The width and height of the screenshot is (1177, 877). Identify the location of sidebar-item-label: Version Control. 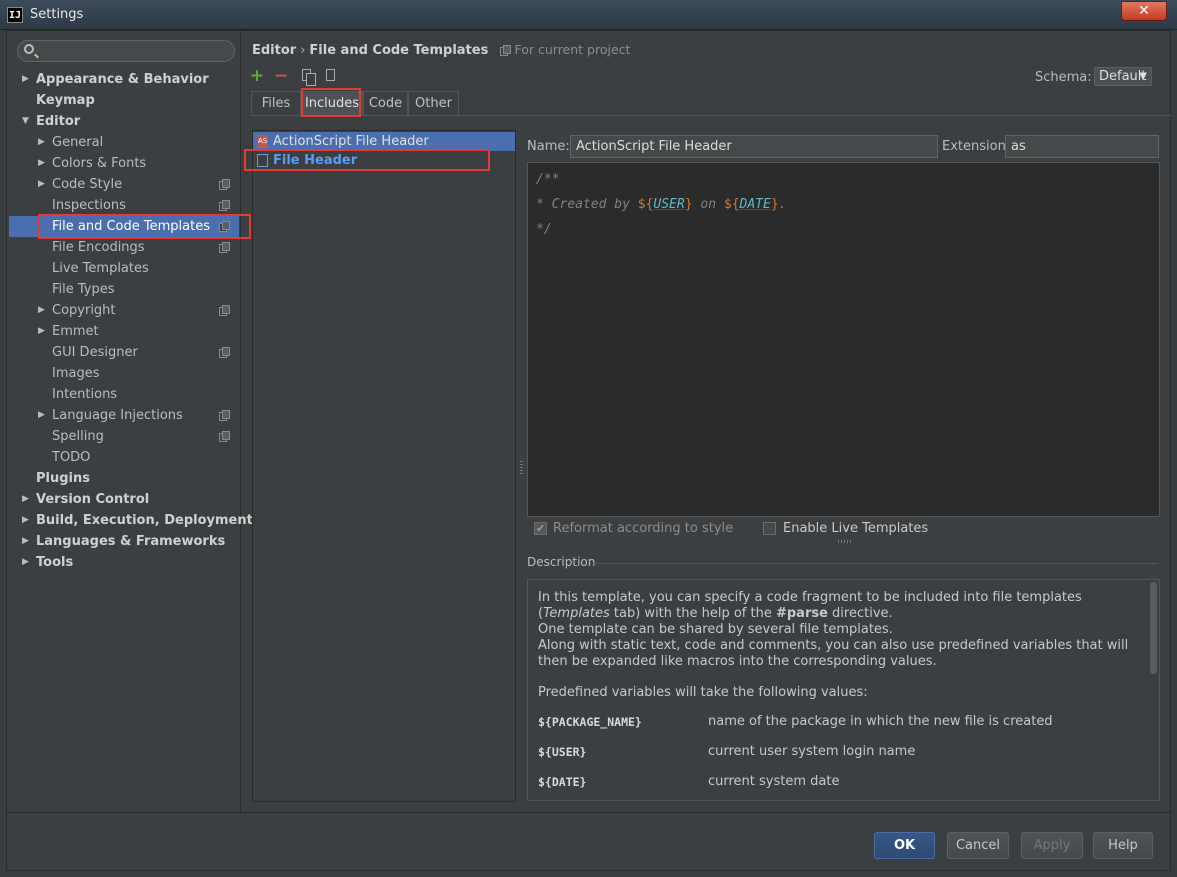
(93, 499).